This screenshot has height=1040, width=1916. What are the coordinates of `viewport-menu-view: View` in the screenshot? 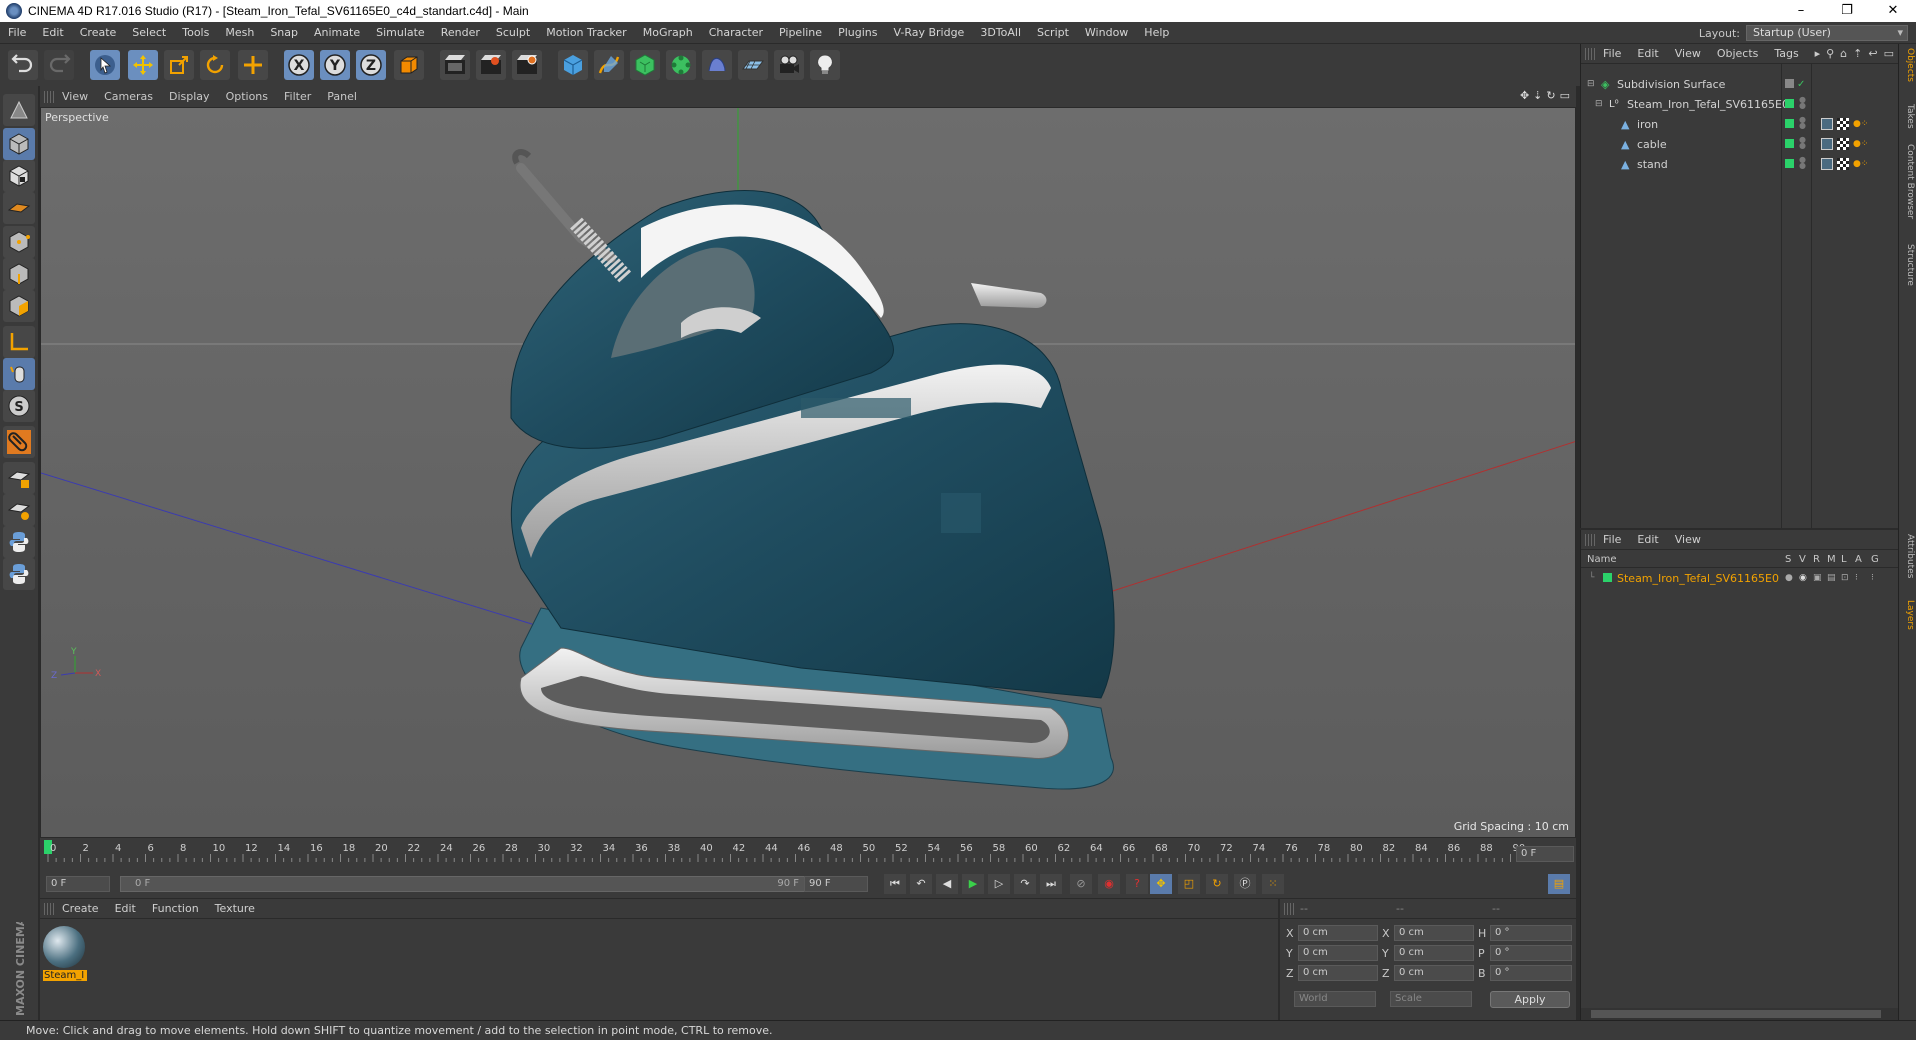 It's located at (75, 96).